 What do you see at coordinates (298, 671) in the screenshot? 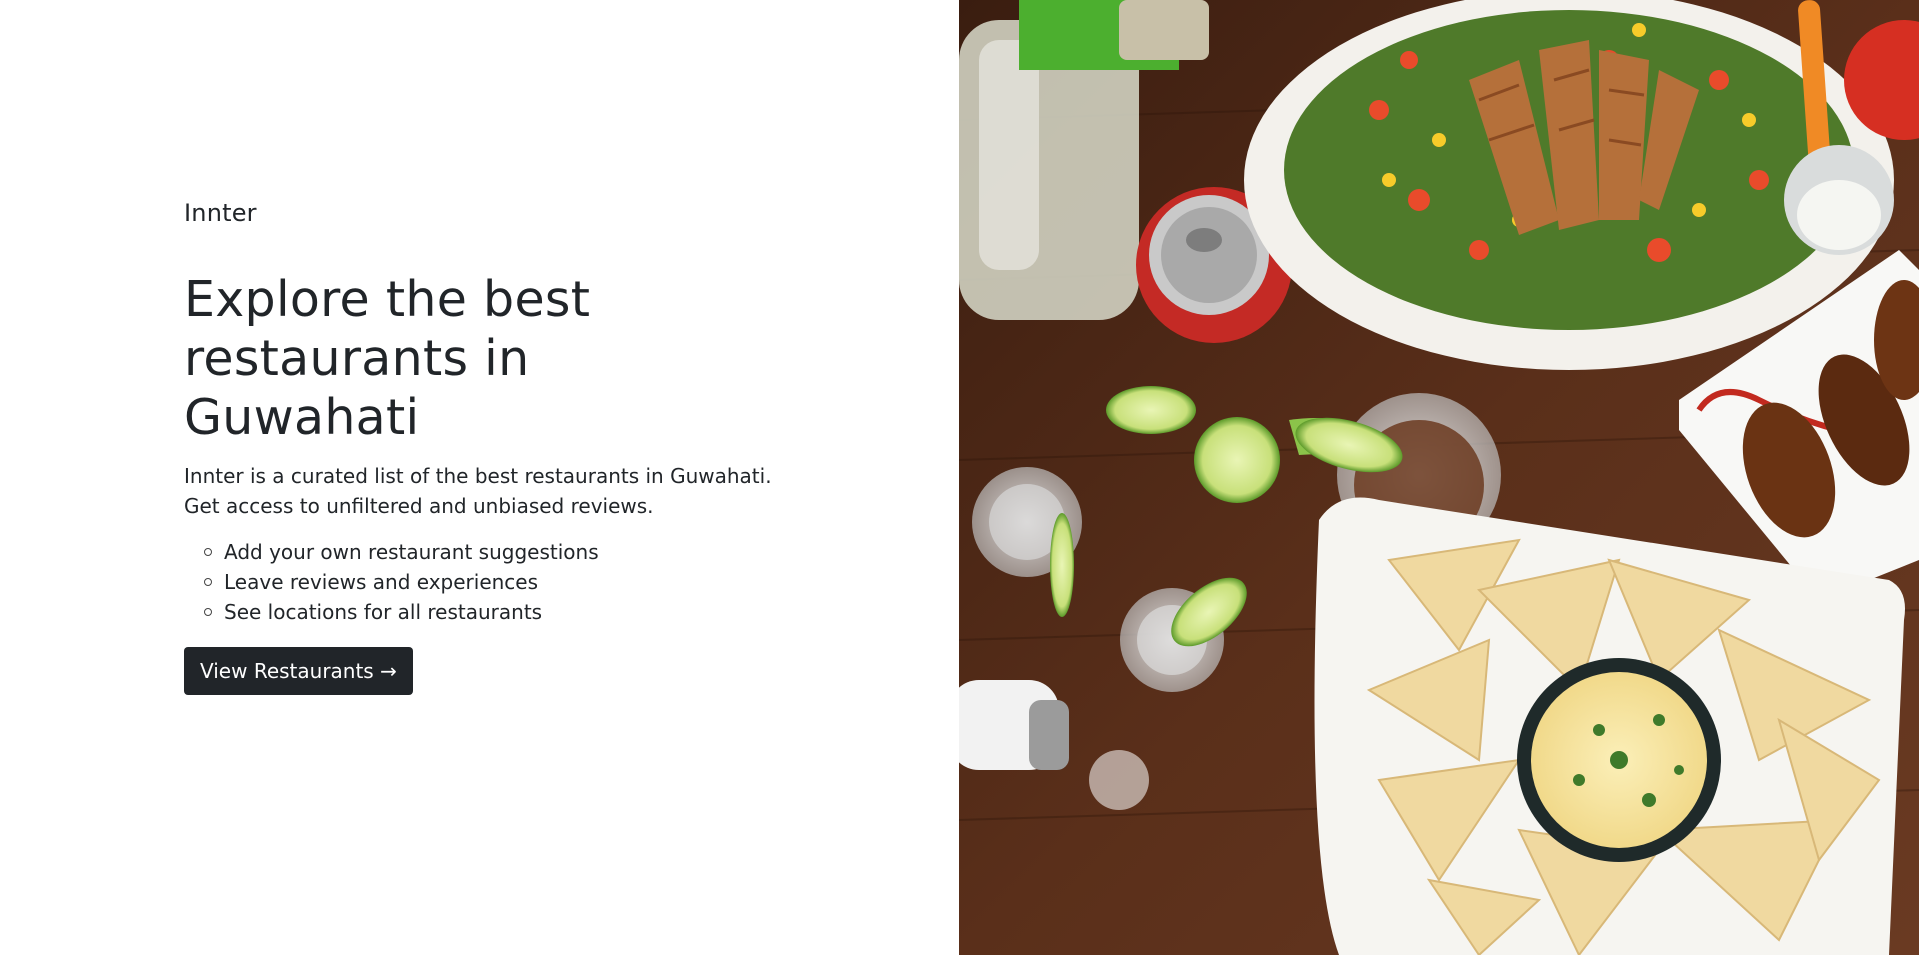
I see `view-restaurants-button: View Restaurants →` at bounding box center [298, 671].